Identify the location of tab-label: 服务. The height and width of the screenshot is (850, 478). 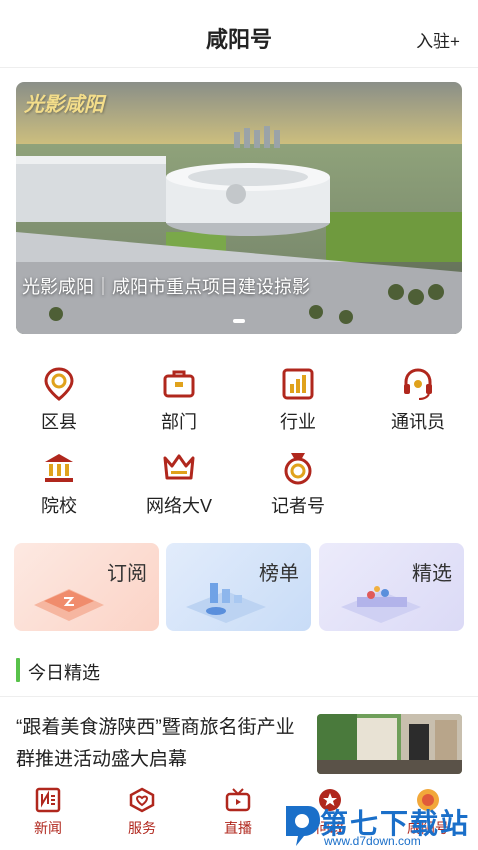
(142, 828).